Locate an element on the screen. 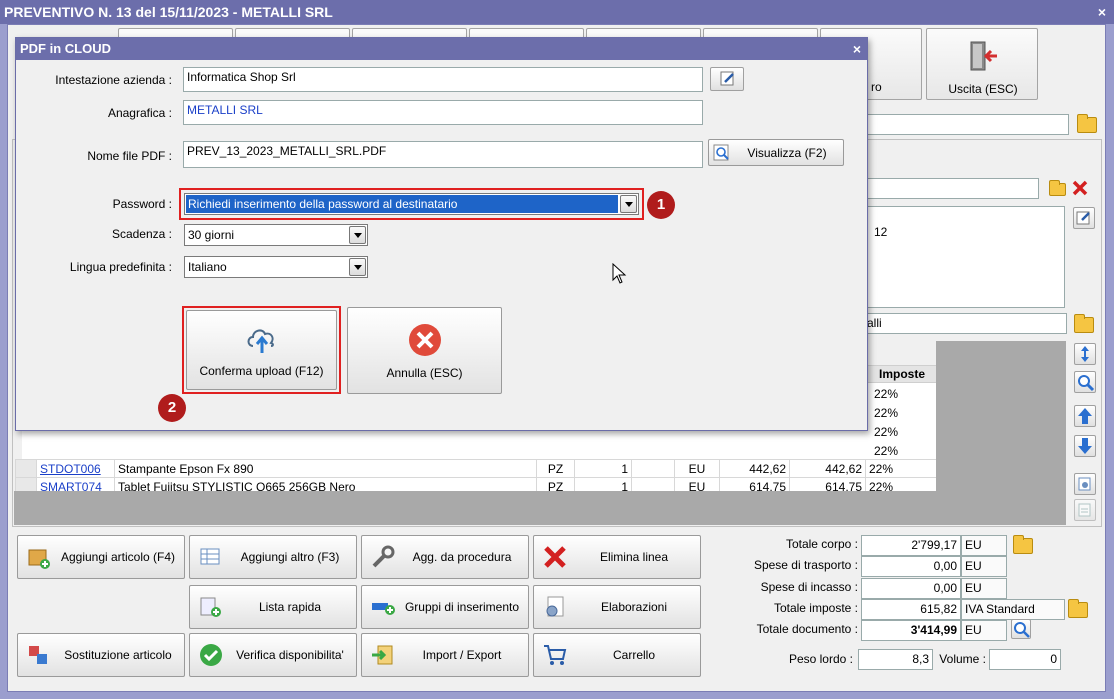 The width and height of the screenshot is (1114, 699). notes-value: 12 is located at coordinates (881, 232).